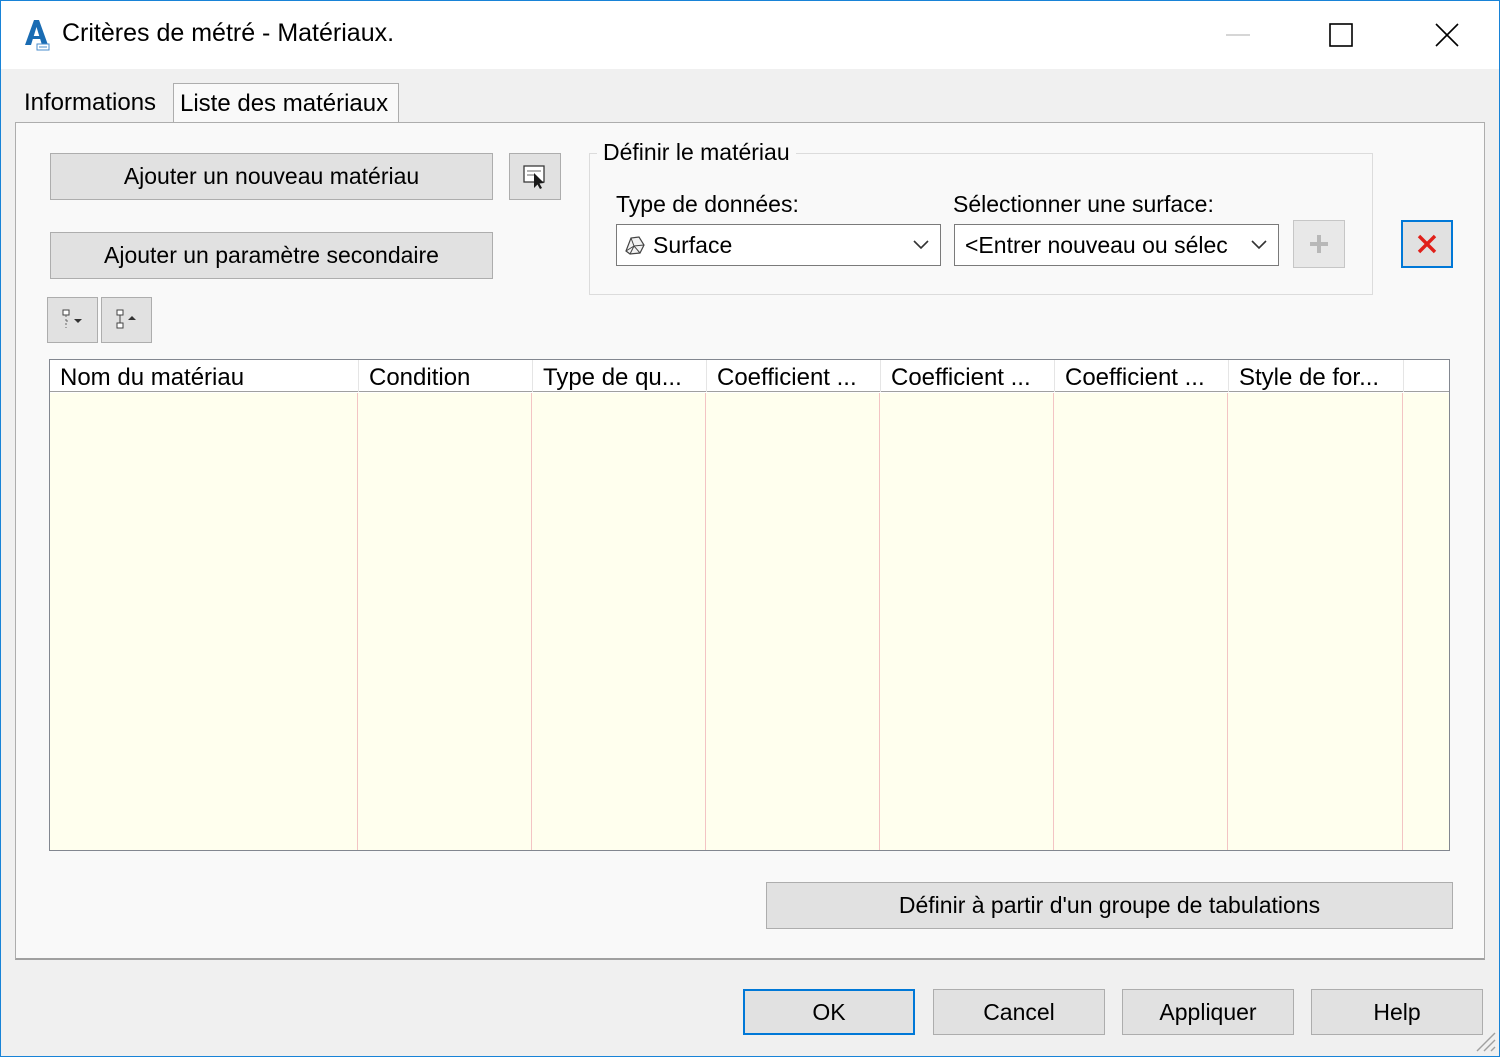  I want to click on minimize-button, so click(1238, 35).